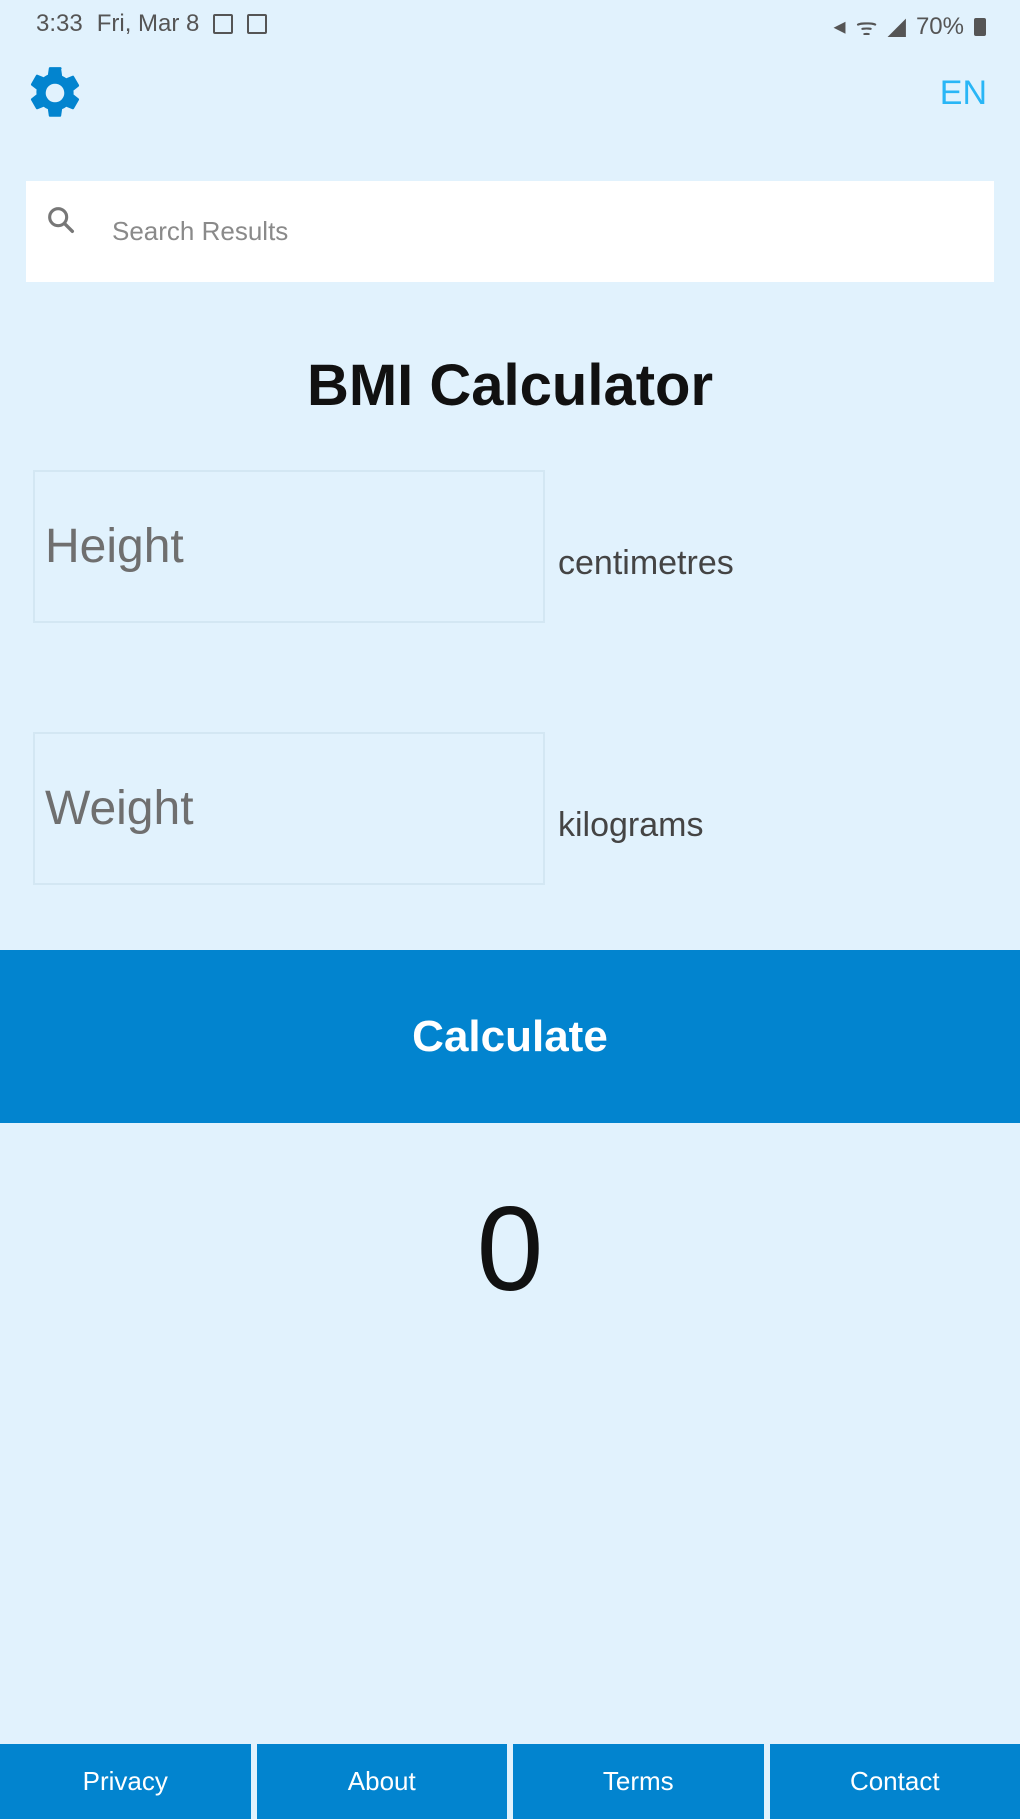 This screenshot has height=1819, width=1020. What do you see at coordinates (866, 27) in the screenshot?
I see `wifi-icon: ᯤ` at bounding box center [866, 27].